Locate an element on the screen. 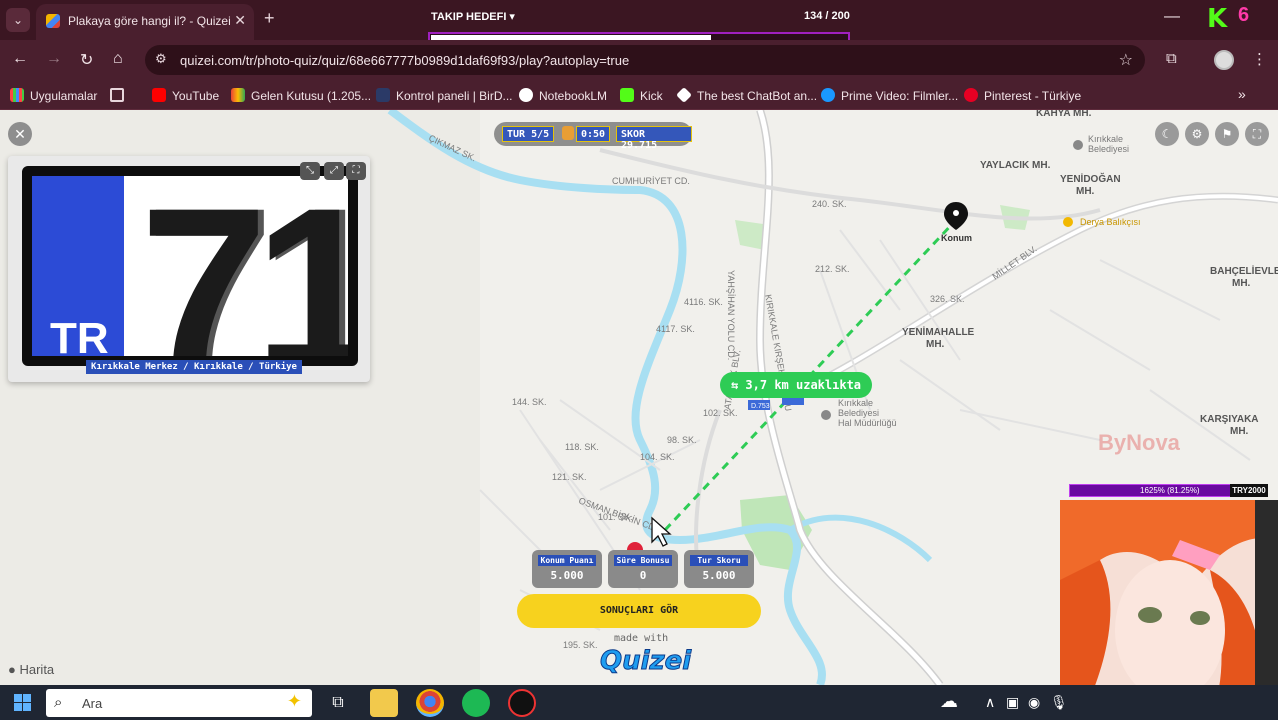 The height and width of the screenshot is (720, 1278). bookmark-apps: Uygulamalar is located at coordinates (53, 95).